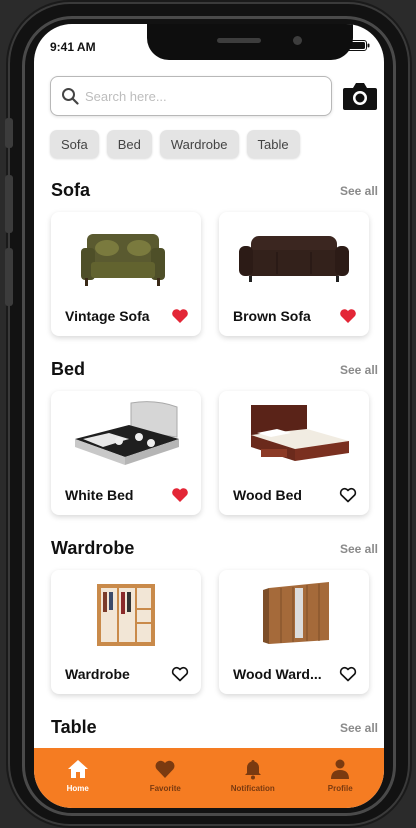  I want to click on notch, so click(250, 42).